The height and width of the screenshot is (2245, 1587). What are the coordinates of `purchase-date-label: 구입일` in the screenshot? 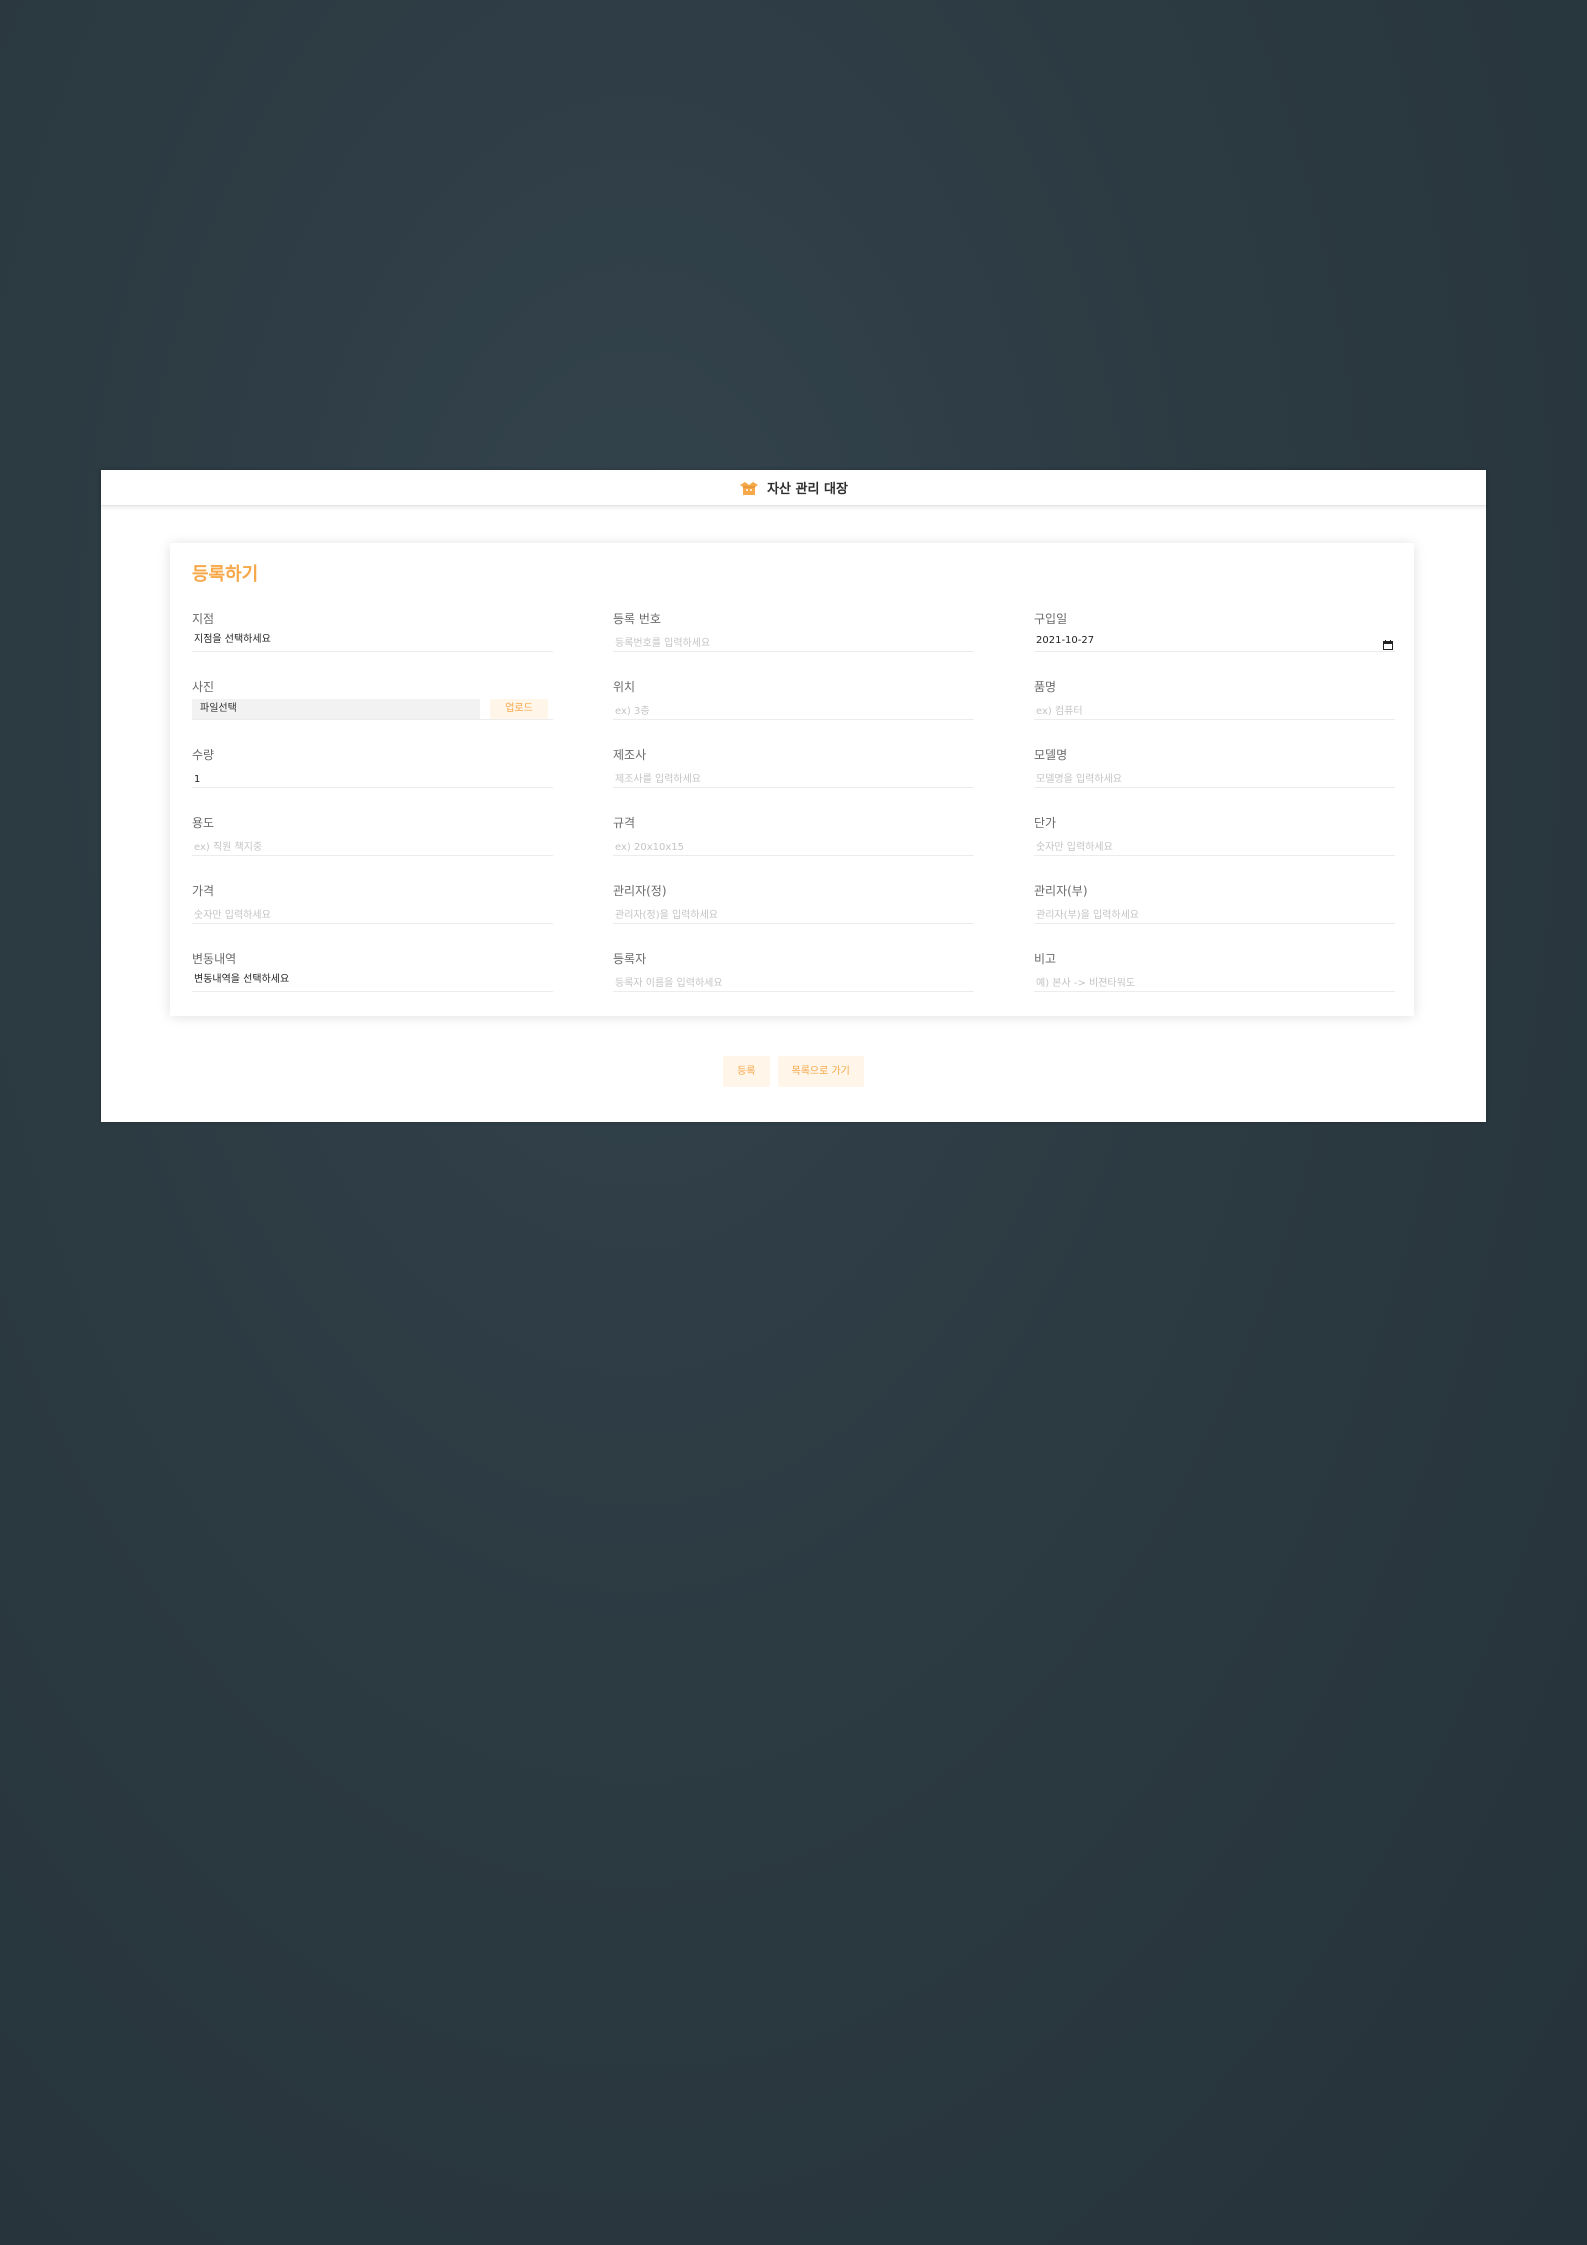 It's located at (1051, 619).